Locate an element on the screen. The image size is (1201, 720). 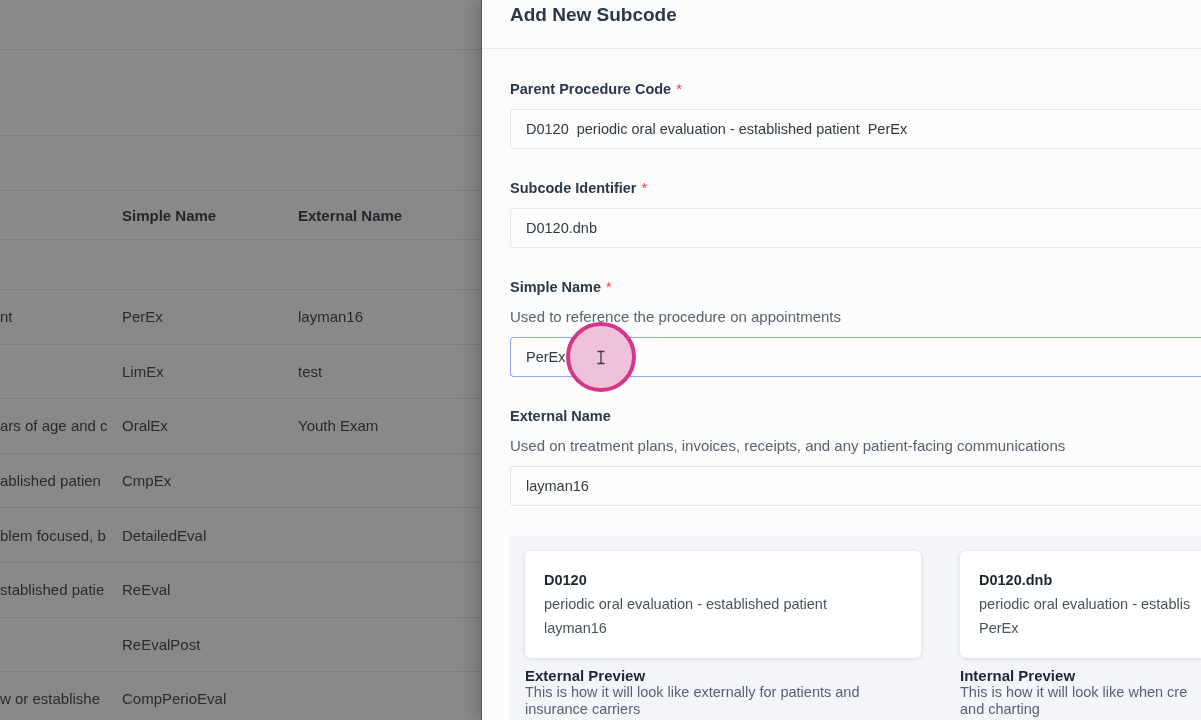
table-cell: blem focused, b is located at coordinates (53, 535).